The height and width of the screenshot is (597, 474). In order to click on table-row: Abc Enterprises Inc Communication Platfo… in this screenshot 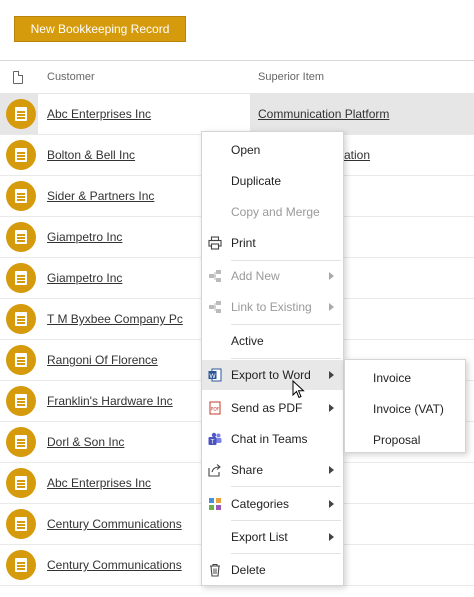, I will do `click(237, 114)`.